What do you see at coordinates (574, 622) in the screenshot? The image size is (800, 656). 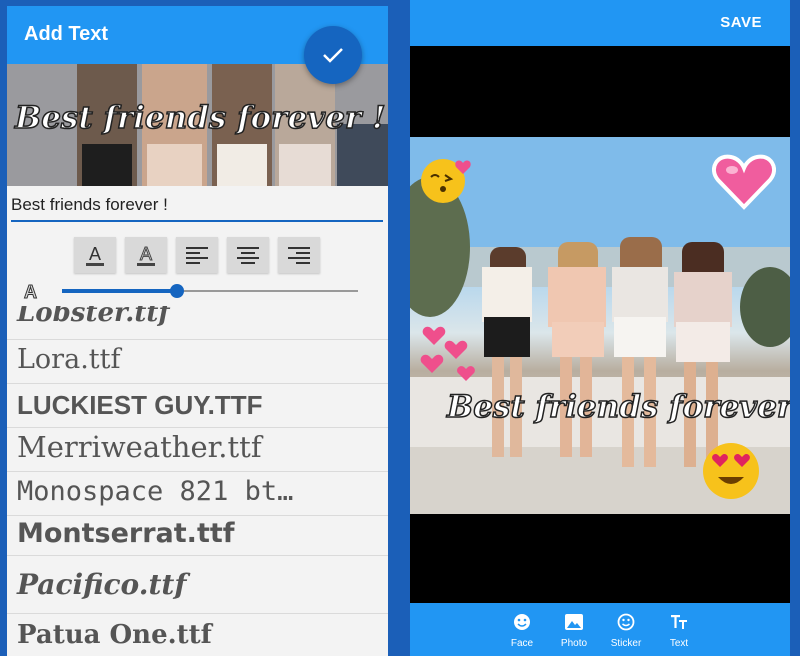 I see `photo-icon` at bounding box center [574, 622].